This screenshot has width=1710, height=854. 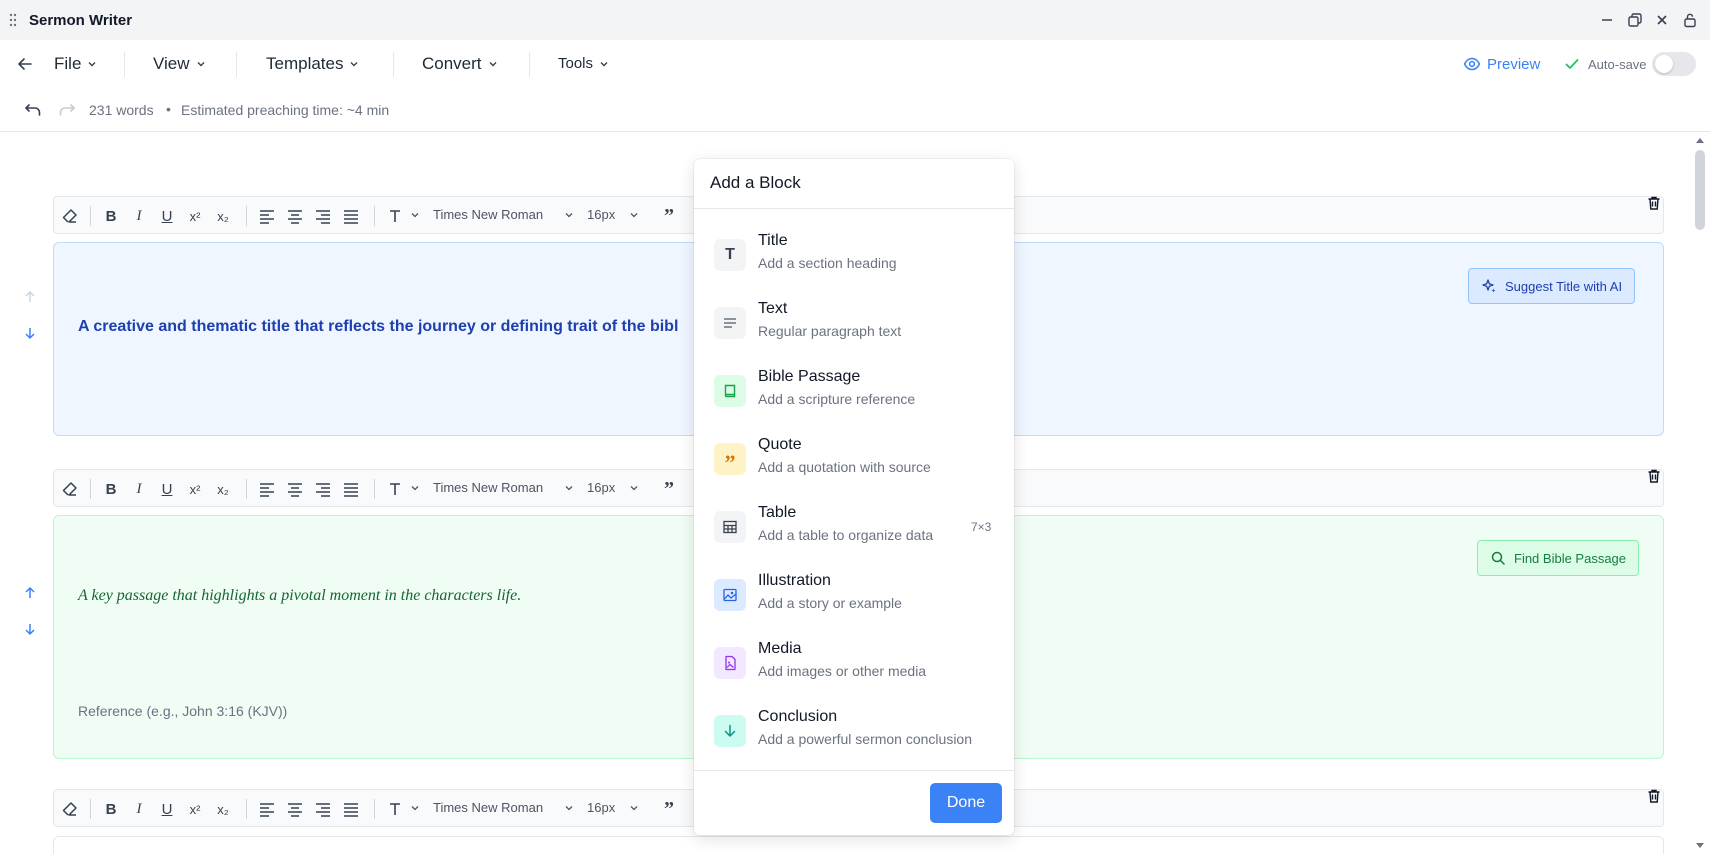 I want to click on menu-file: File, so click(x=75, y=64).